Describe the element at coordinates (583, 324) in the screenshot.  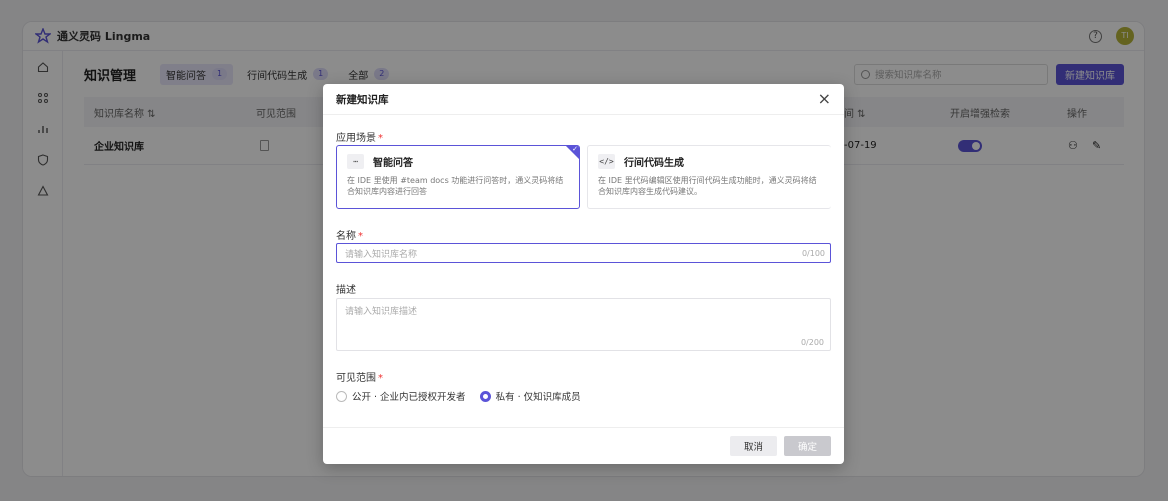
I see `desc-textarea: 请输入知识库描述 0/200` at that location.